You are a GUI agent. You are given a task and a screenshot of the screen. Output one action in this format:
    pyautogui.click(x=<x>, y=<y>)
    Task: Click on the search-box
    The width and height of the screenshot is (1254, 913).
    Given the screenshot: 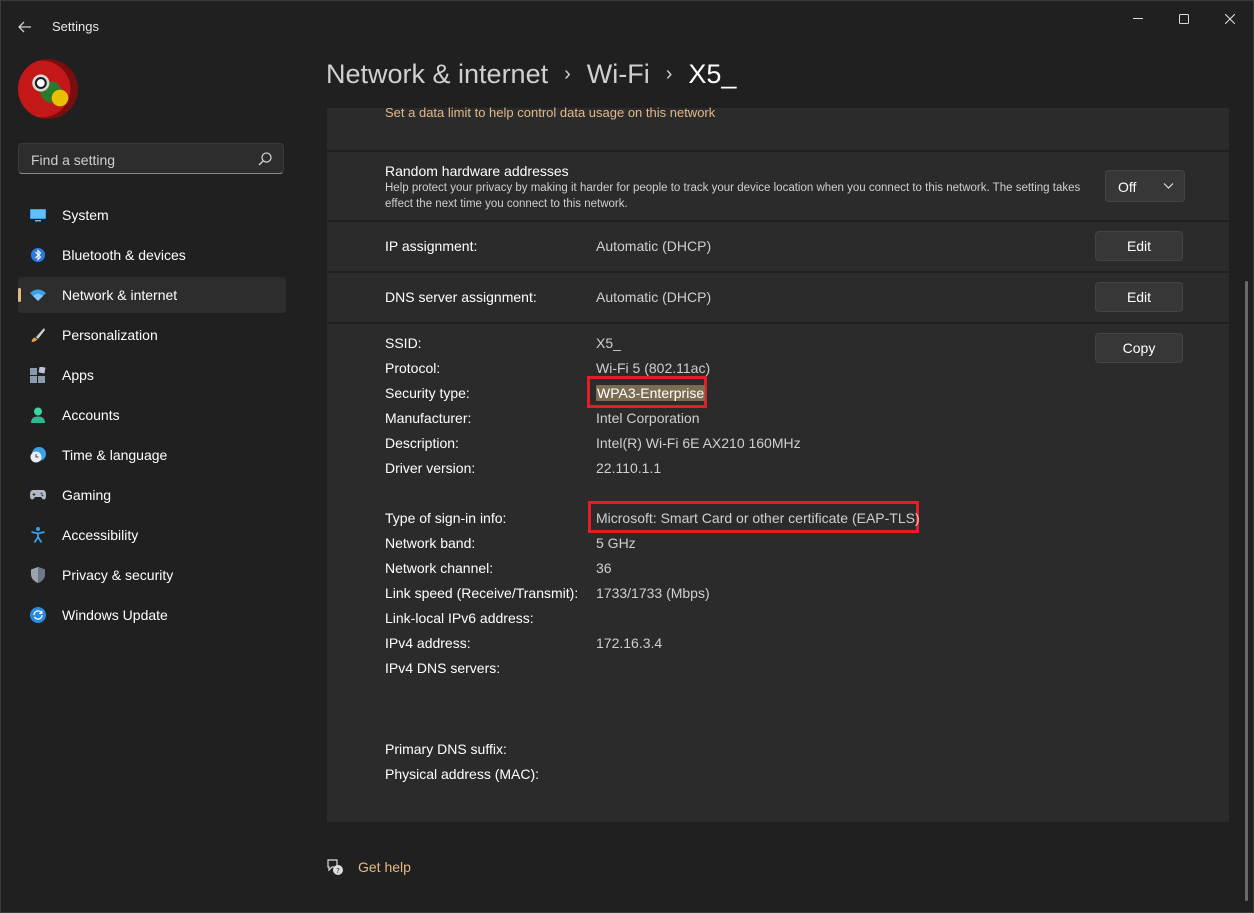 What is the action you would take?
    pyautogui.click(x=151, y=158)
    